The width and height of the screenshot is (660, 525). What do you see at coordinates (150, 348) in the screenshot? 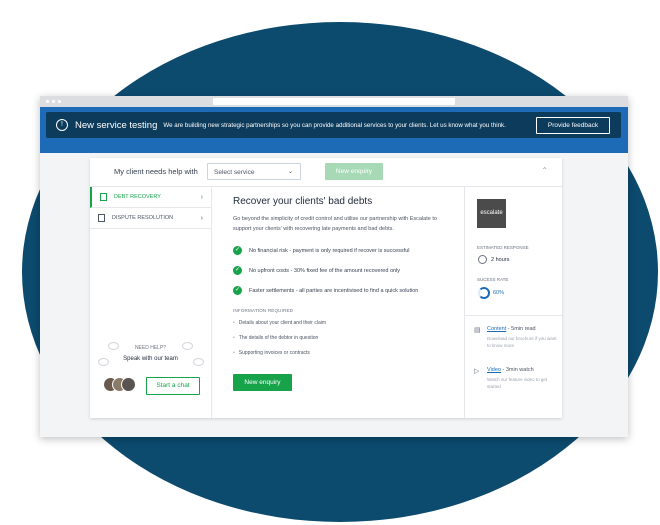
I see `need-help-label: NEED HELP?` at bounding box center [150, 348].